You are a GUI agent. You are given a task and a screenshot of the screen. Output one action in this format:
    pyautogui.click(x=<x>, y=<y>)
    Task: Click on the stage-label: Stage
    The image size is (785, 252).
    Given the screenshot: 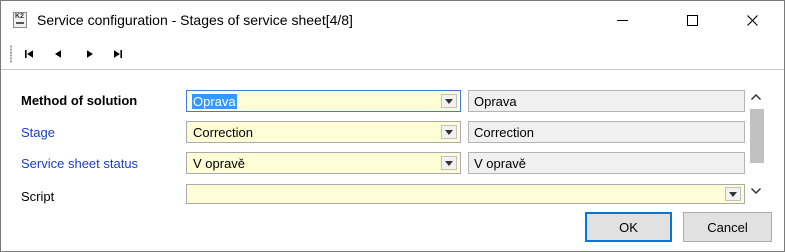 What is the action you would take?
    pyautogui.click(x=38, y=132)
    